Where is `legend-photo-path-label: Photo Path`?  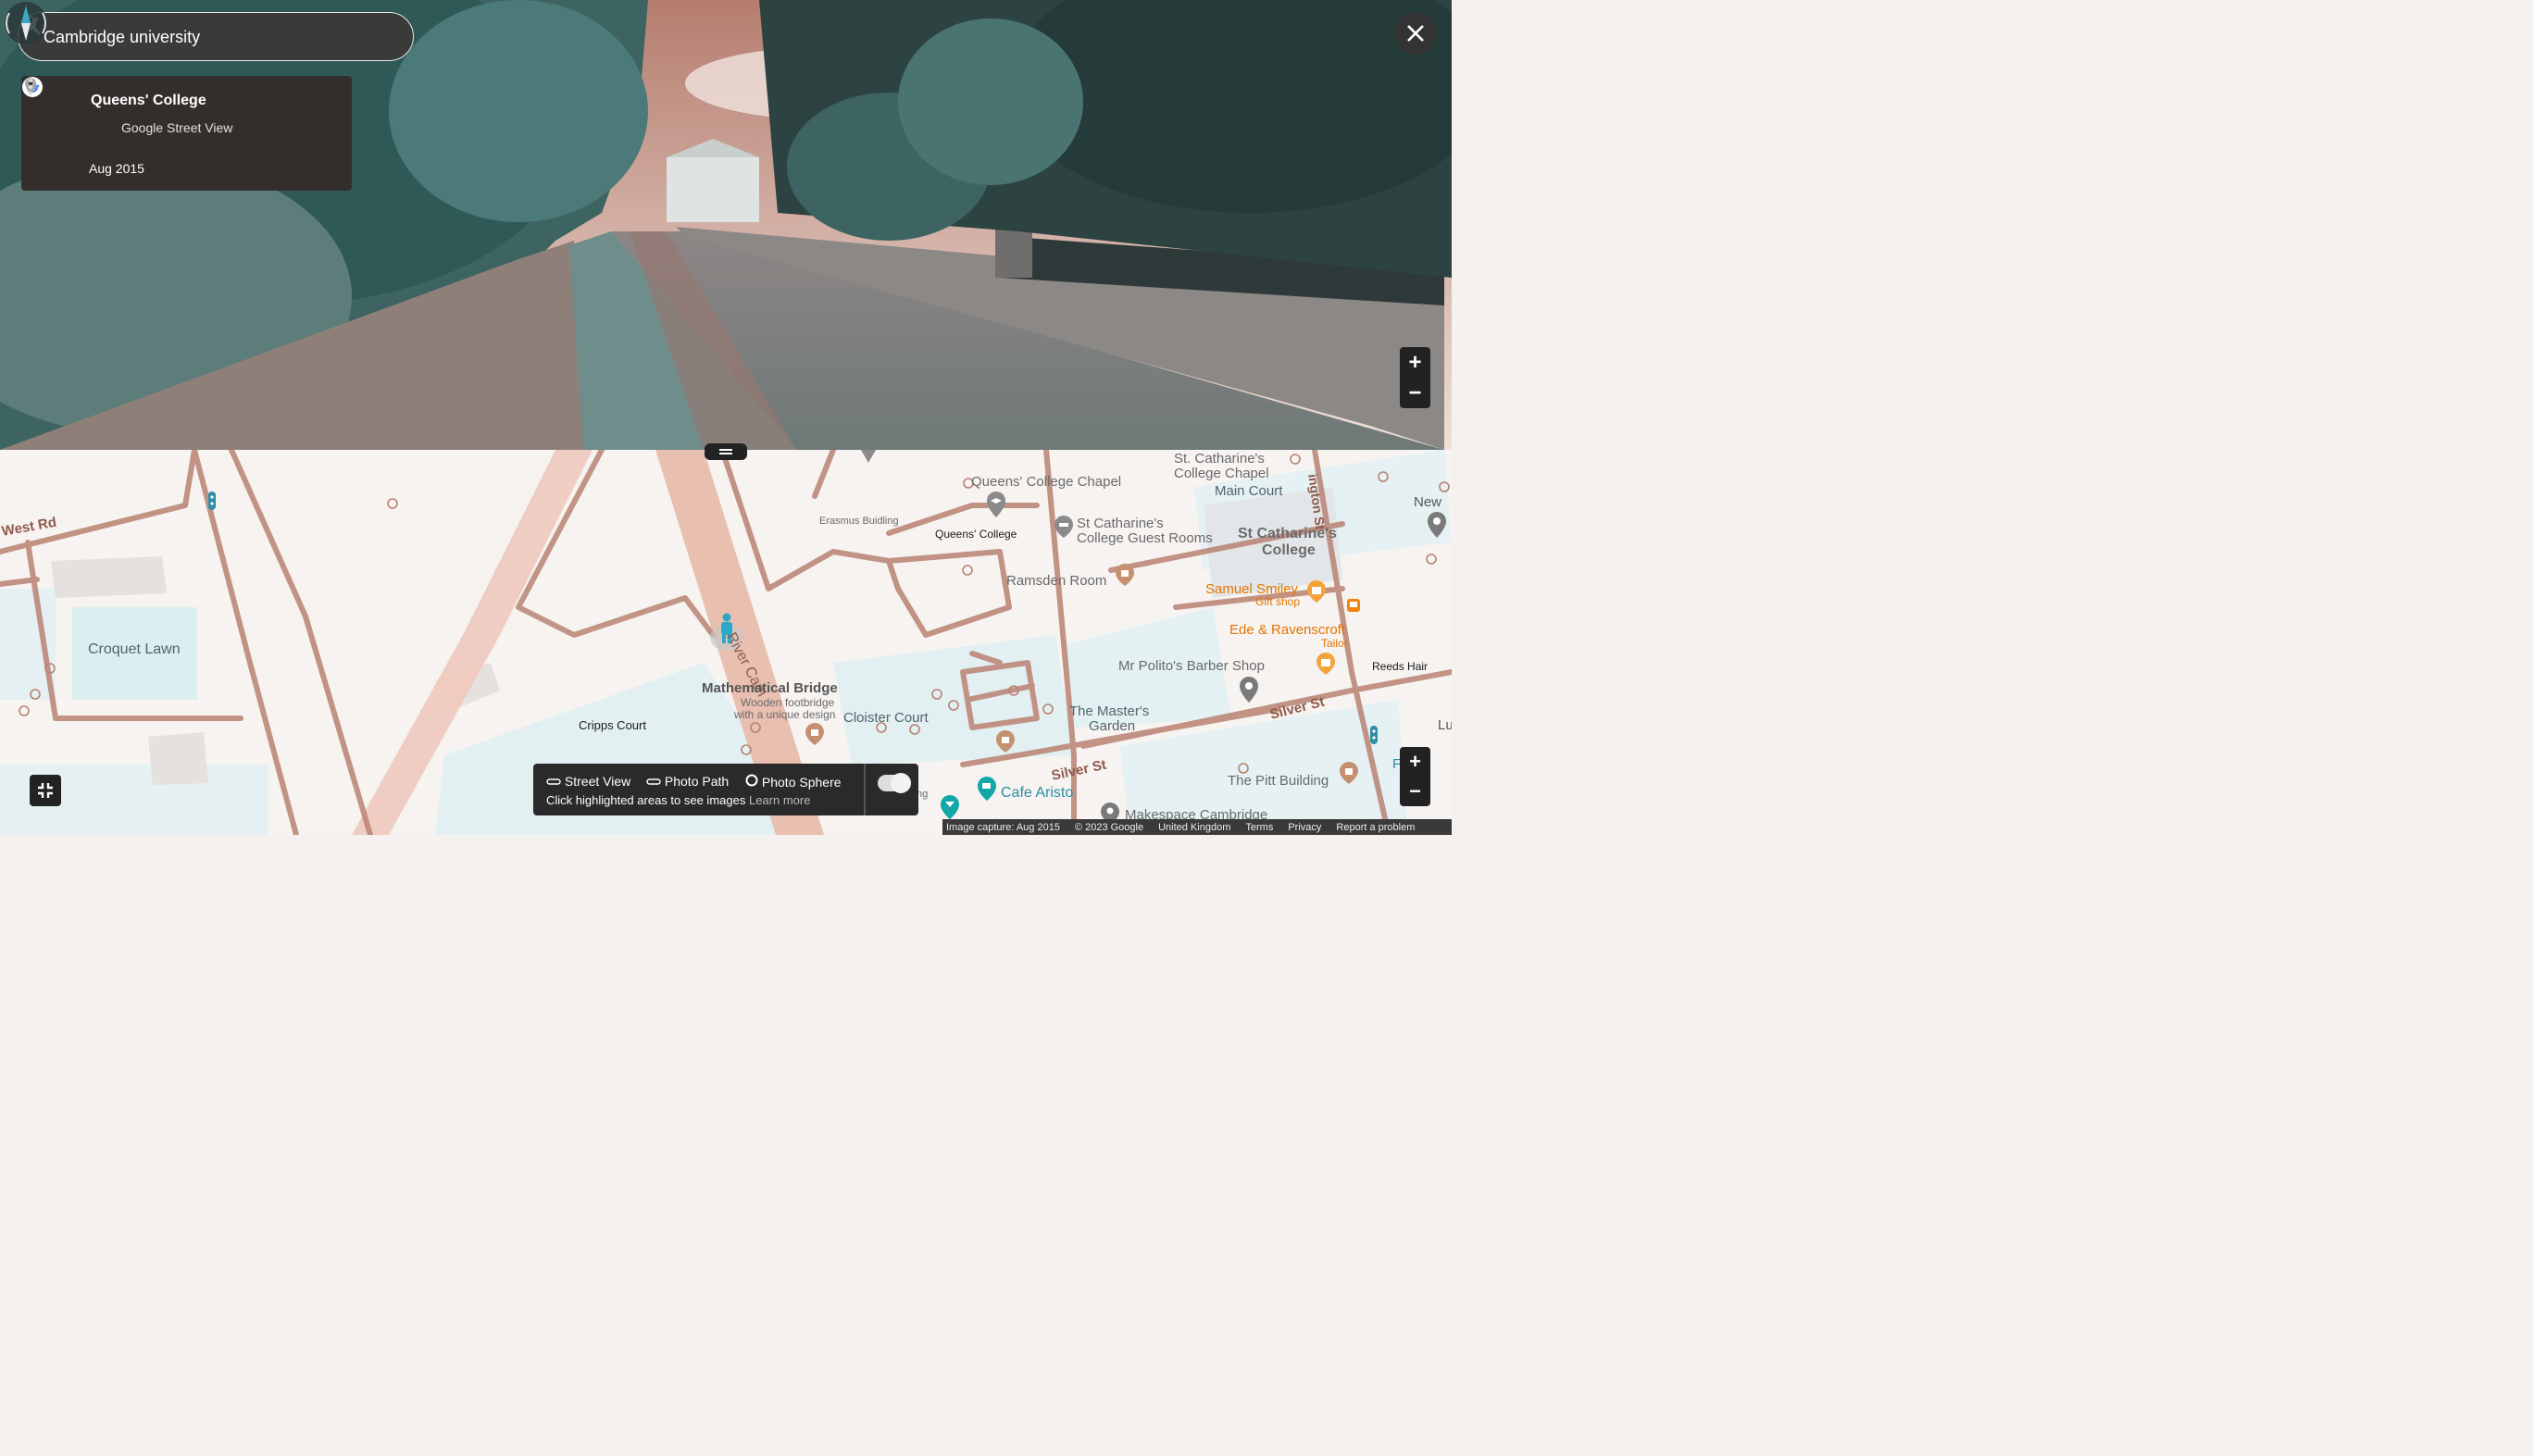
legend-photo-path-label: Photo Path is located at coordinates (697, 781).